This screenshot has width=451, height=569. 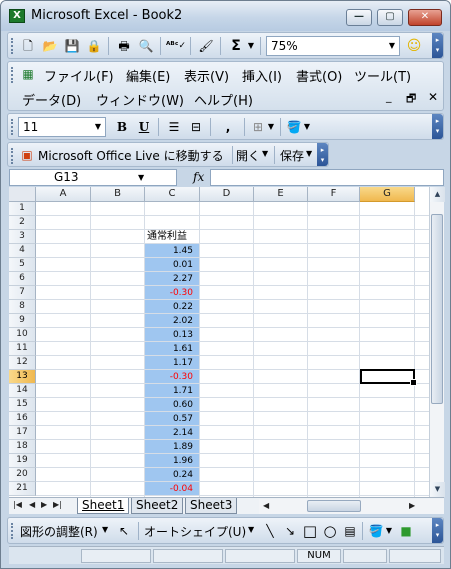 I want to click on cell-c15: 0.60, so click(x=172, y=405).